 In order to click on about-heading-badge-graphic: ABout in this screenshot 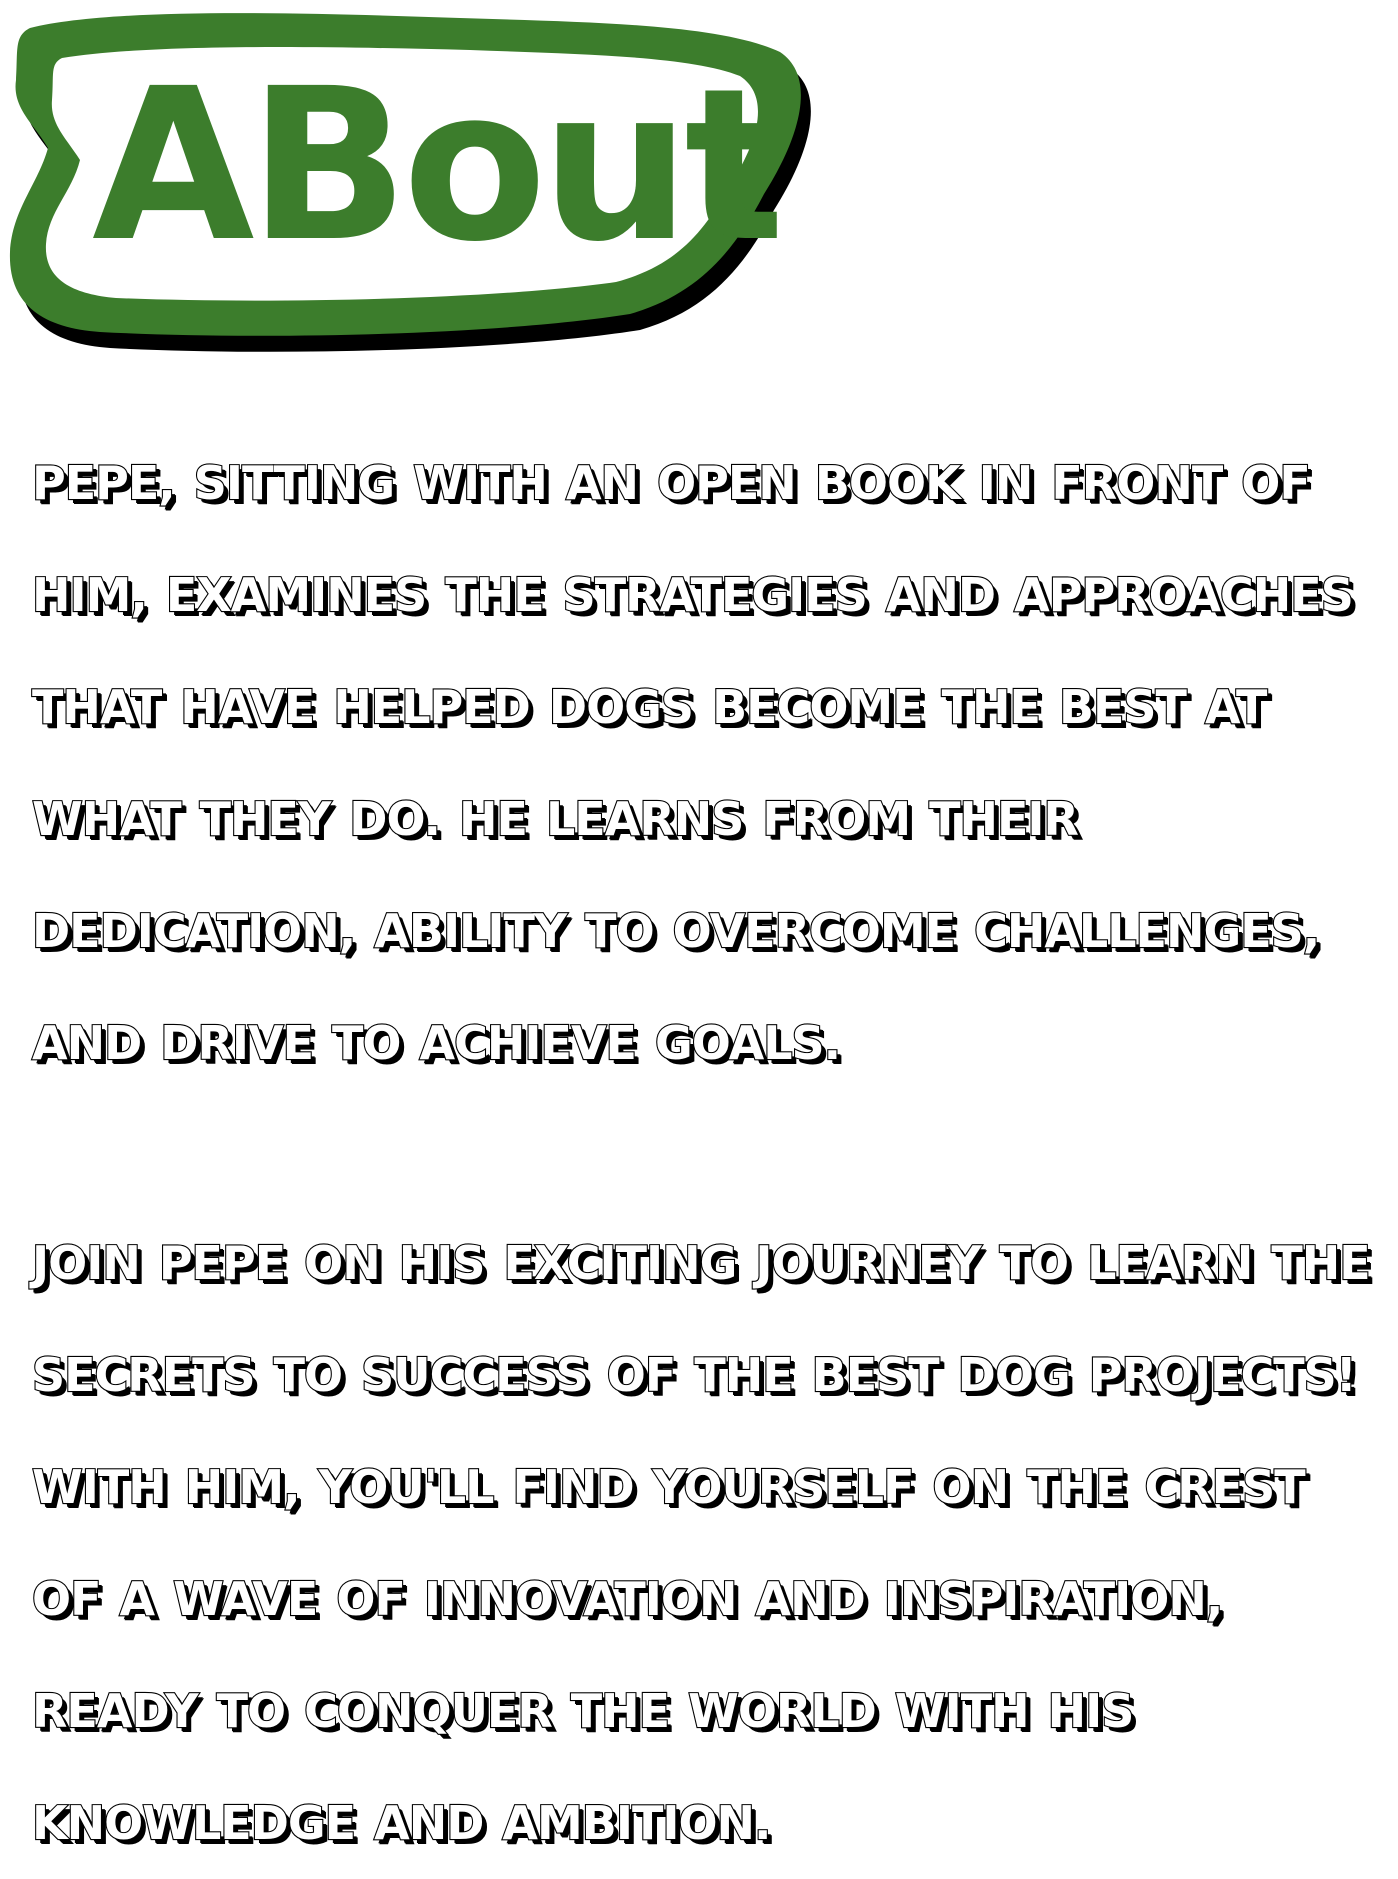, I will do `click(410, 182)`.